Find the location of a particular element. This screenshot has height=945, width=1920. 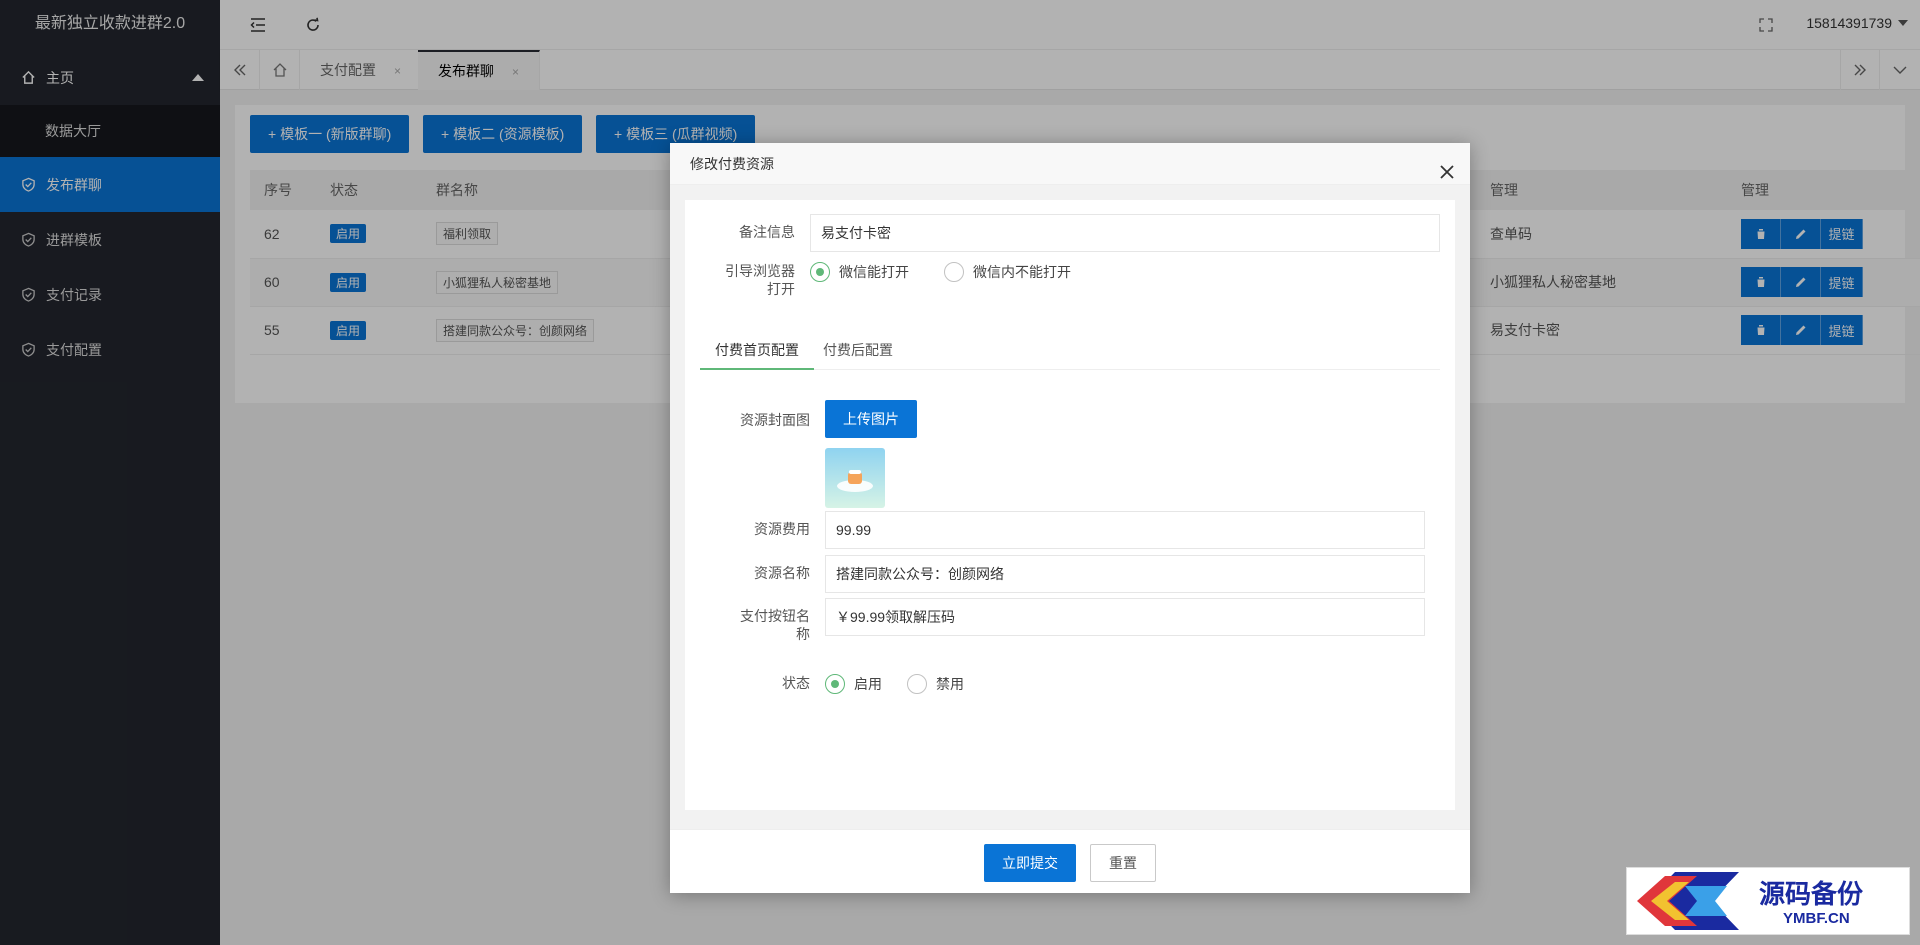

name-label: 资源名称 is located at coordinates (782, 573).